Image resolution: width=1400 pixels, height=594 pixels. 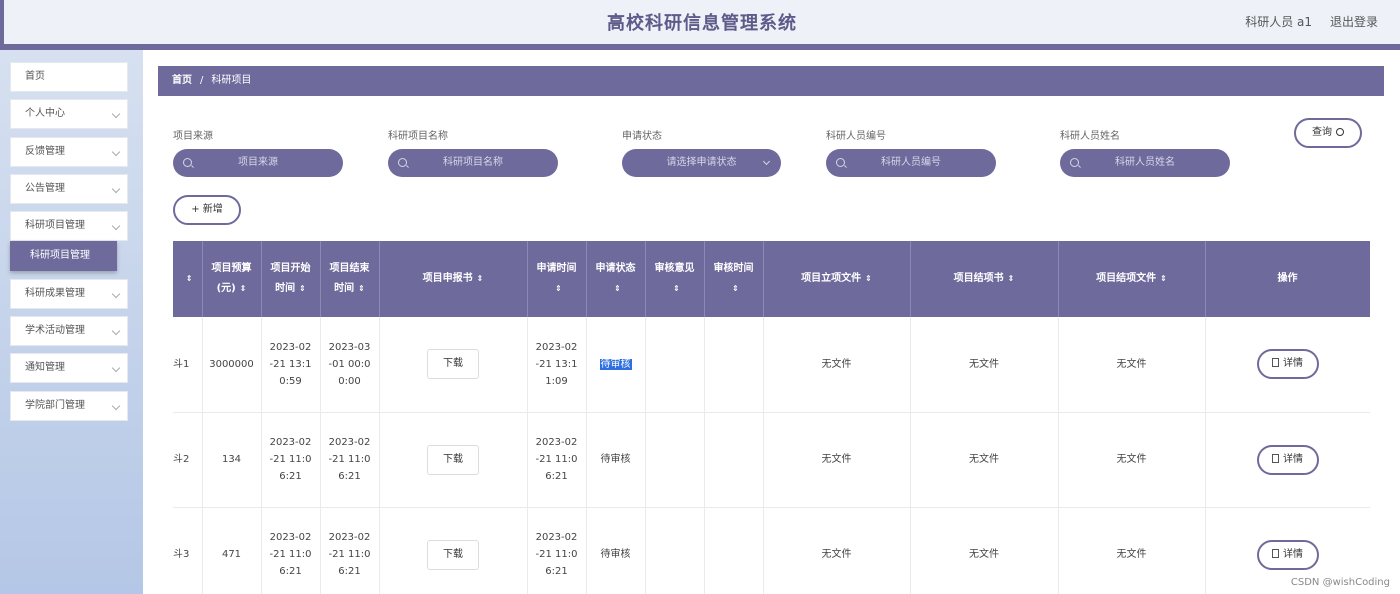 What do you see at coordinates (1275, 363) in the screenshot?
I see `document-icon` at bounding box center [1275, 363].